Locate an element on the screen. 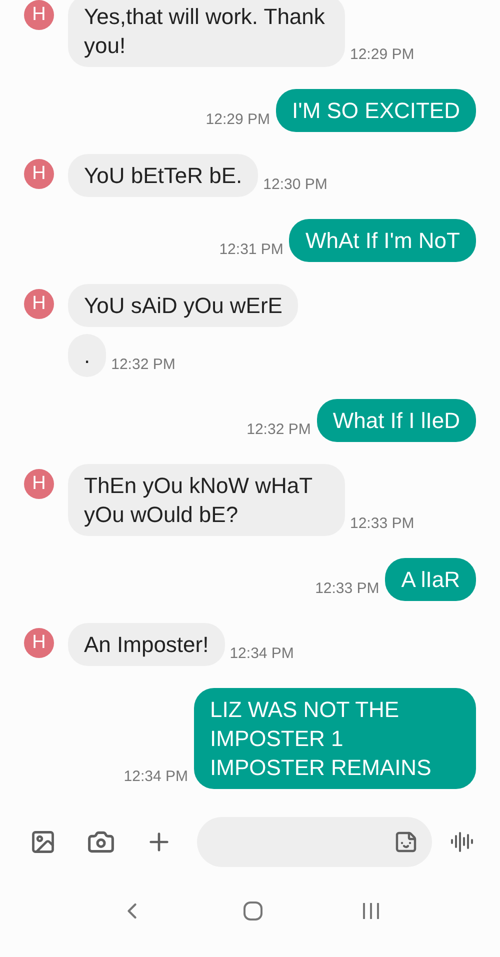 Image resolution: width=500 pixels, height=957 pixels. sent-message: A lIaR is located at coordinates (430, 579).